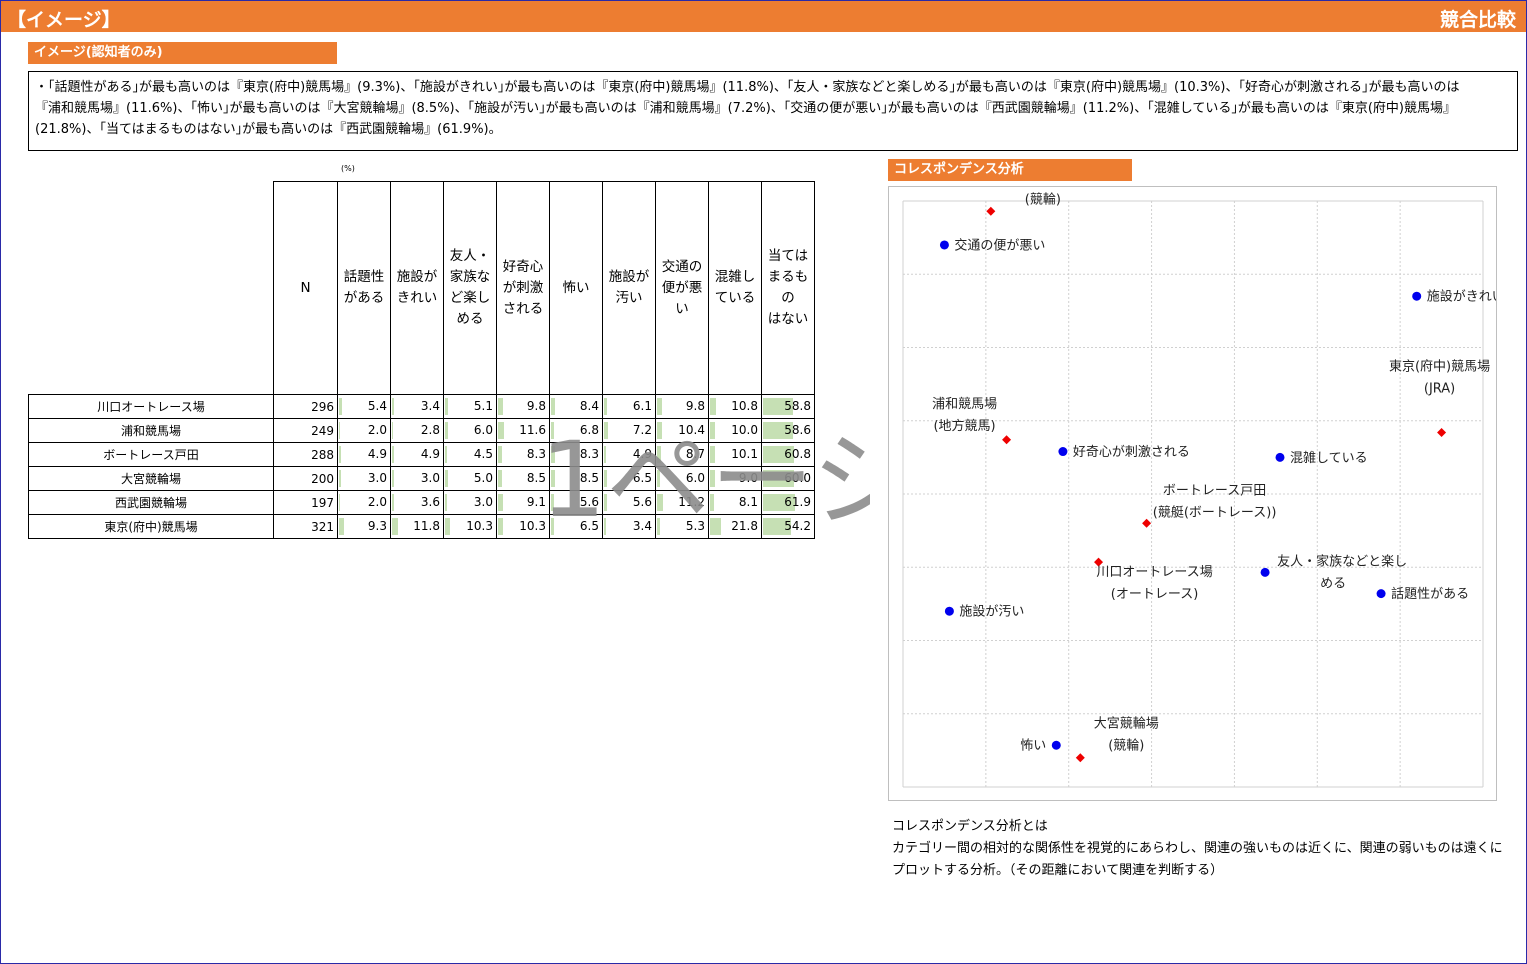 This screenshot has height=964, width=1527. I want to click on point-label: 施設が汚い, so click(991, 612).